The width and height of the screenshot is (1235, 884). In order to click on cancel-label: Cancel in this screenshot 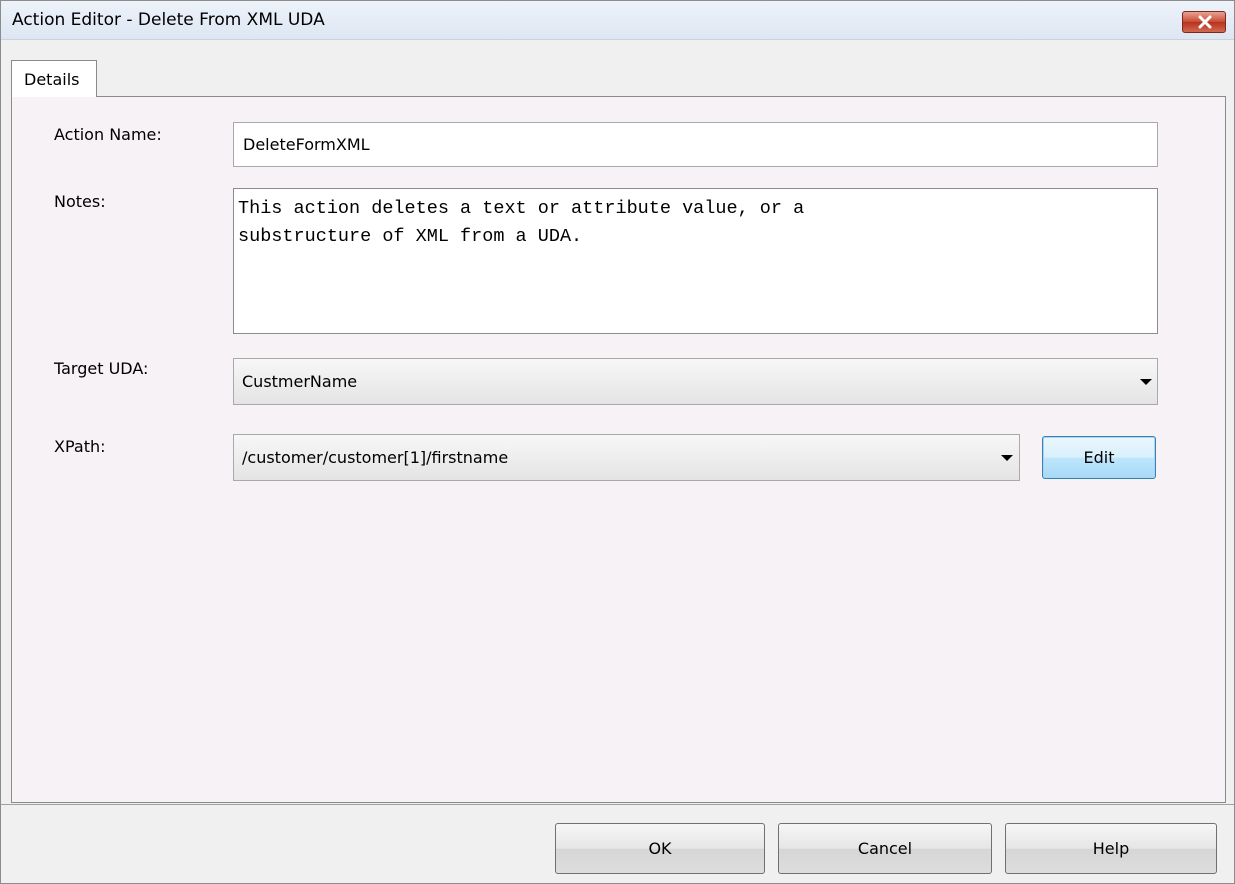, I will do `click(885, 848)`.